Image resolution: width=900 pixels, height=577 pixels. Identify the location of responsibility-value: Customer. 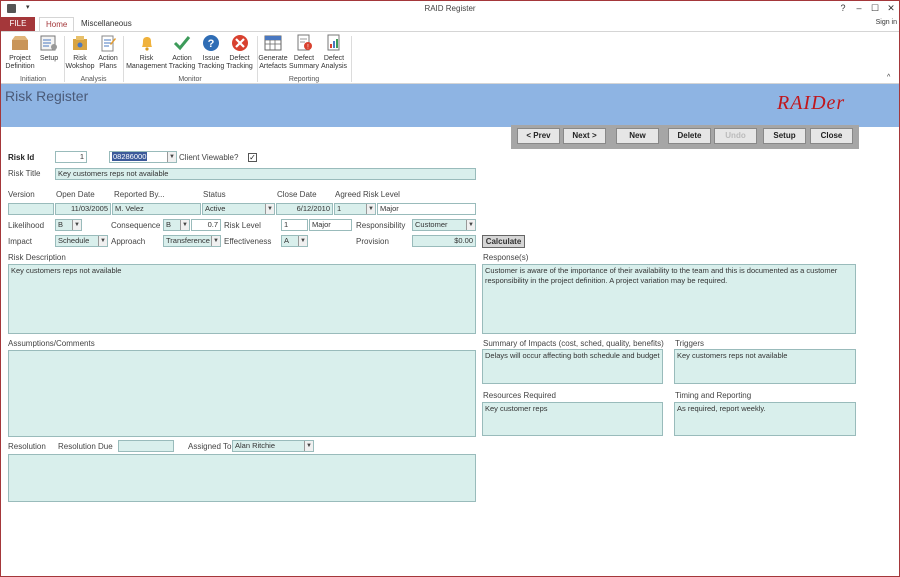
(431, 224).